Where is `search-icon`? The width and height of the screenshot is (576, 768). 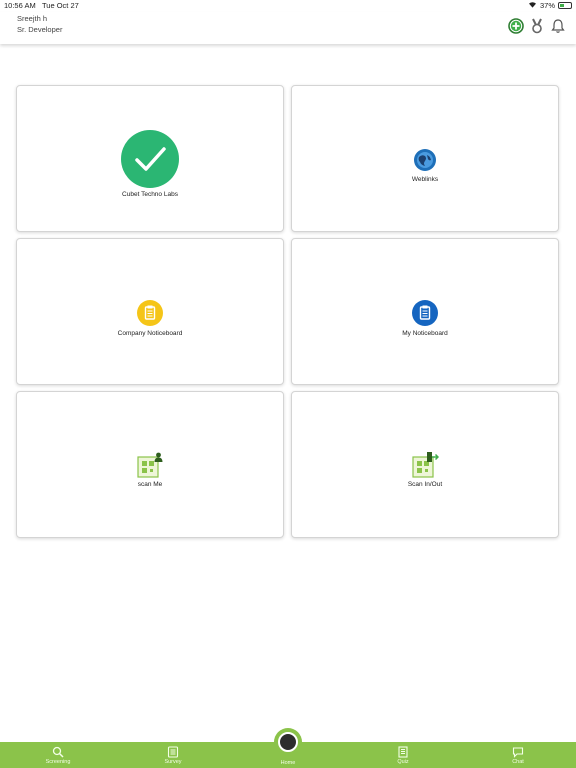 search-icon is located at coordinates (58, 751).